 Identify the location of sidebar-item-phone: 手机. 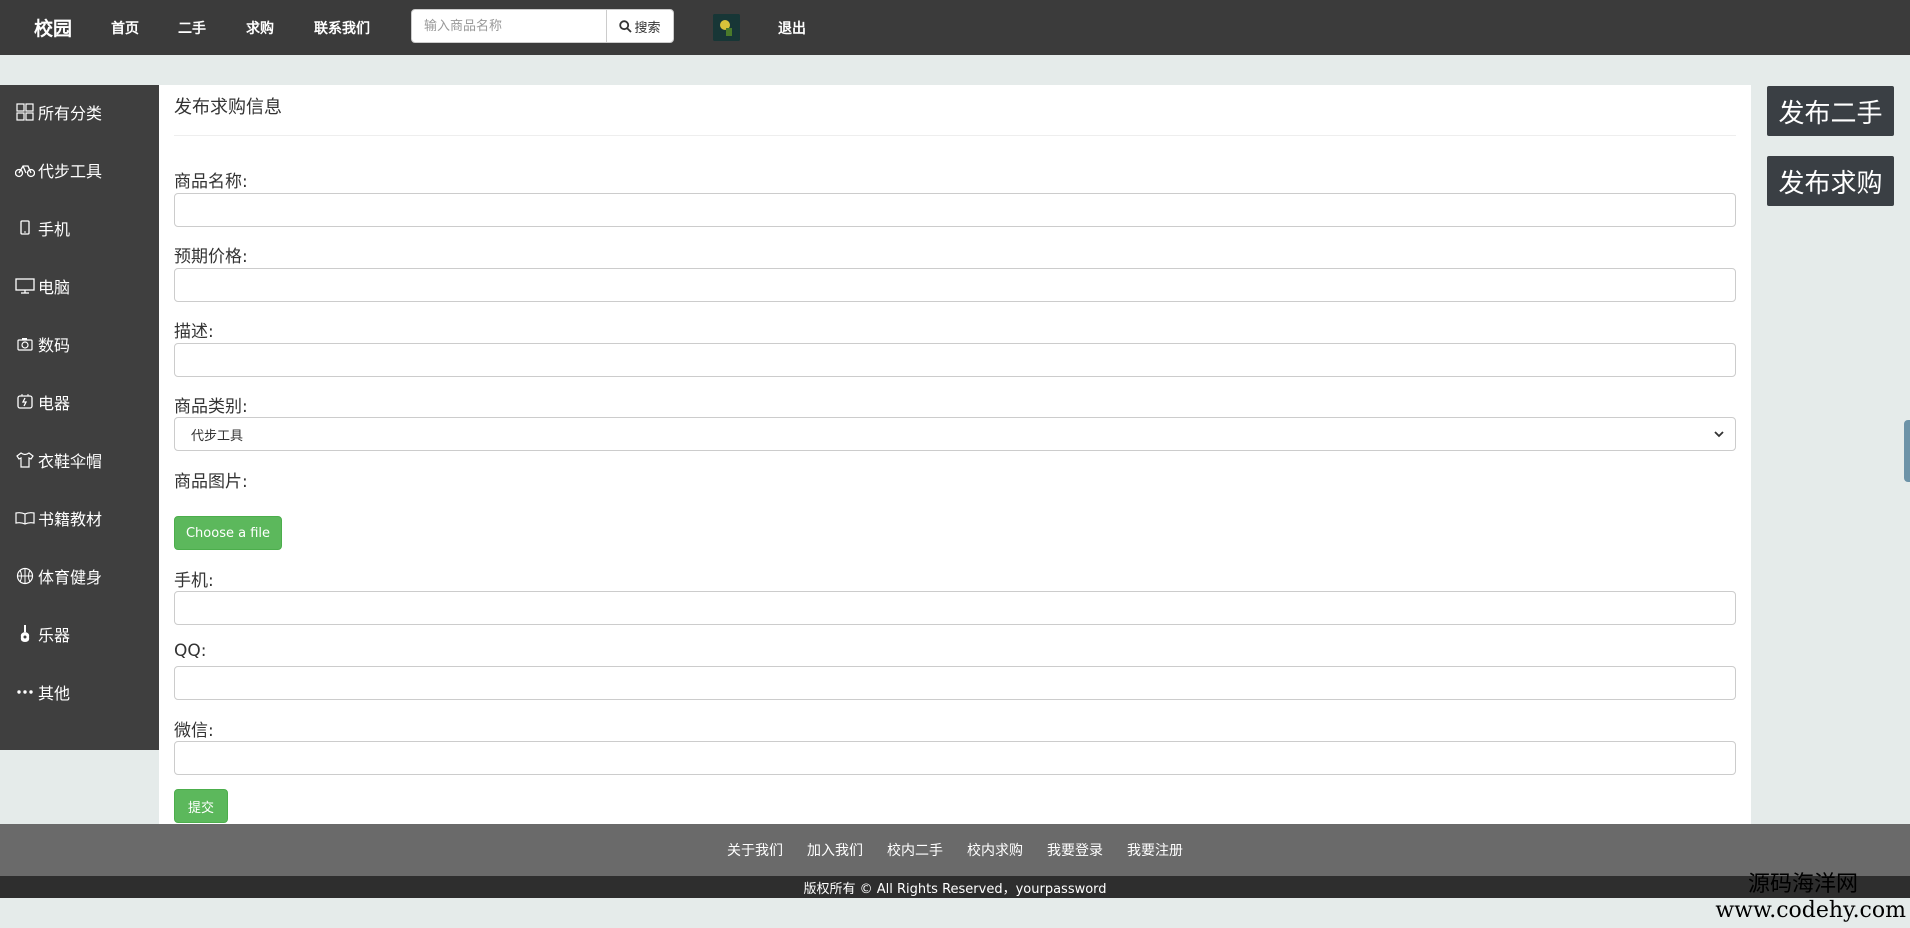
(42, 228).